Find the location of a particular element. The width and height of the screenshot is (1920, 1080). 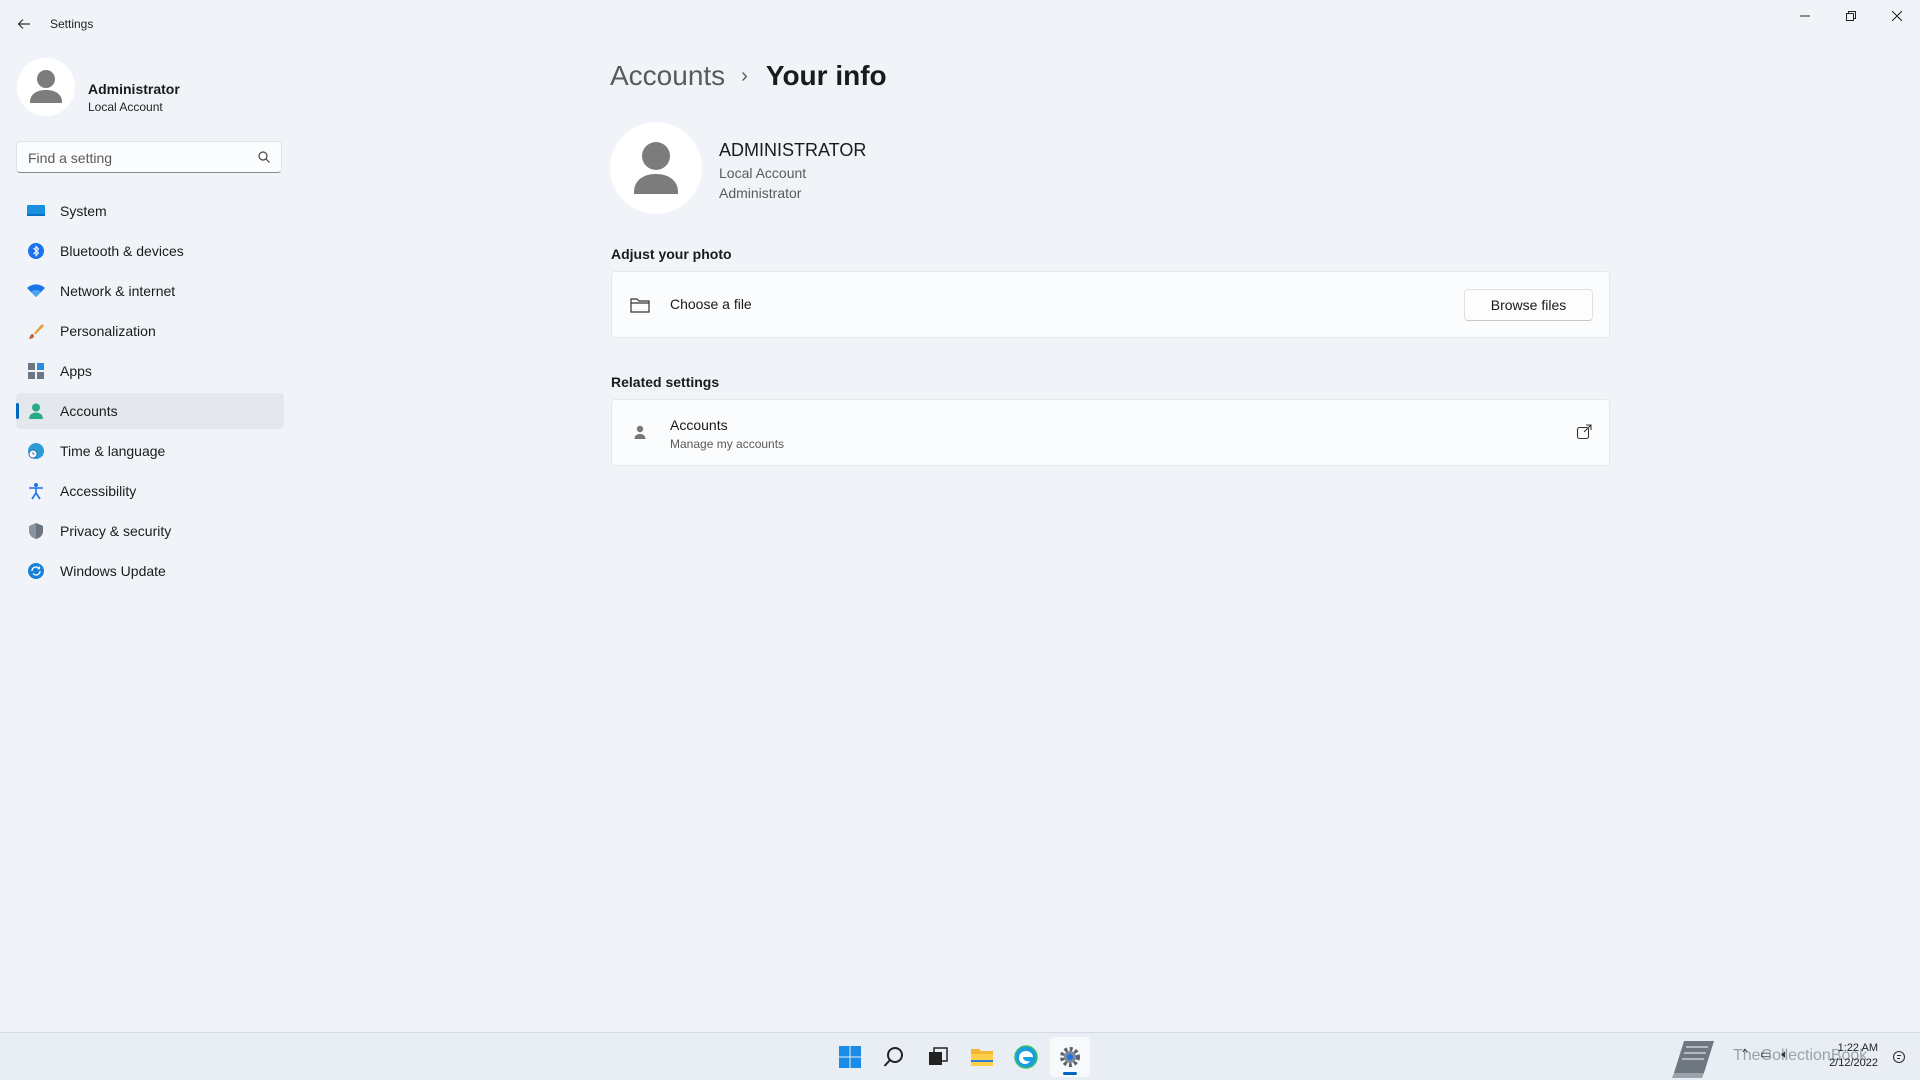

title-bar: Settings is located at coordinates (960, 24).